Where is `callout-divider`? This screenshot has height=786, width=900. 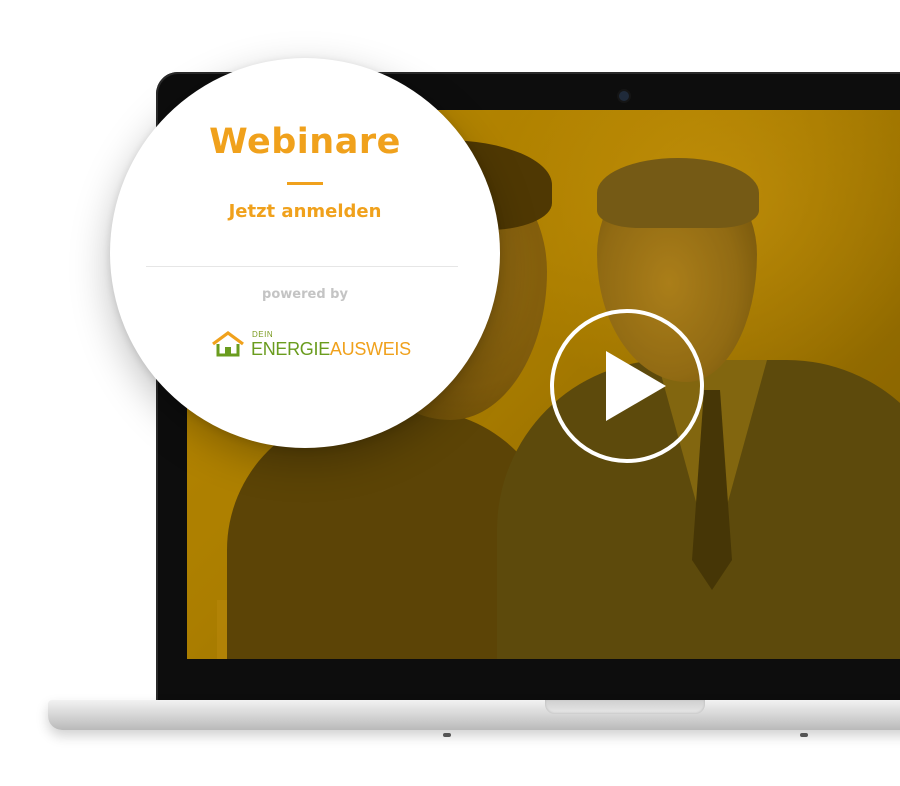 callout-divider is located at coordinates (302, 266).